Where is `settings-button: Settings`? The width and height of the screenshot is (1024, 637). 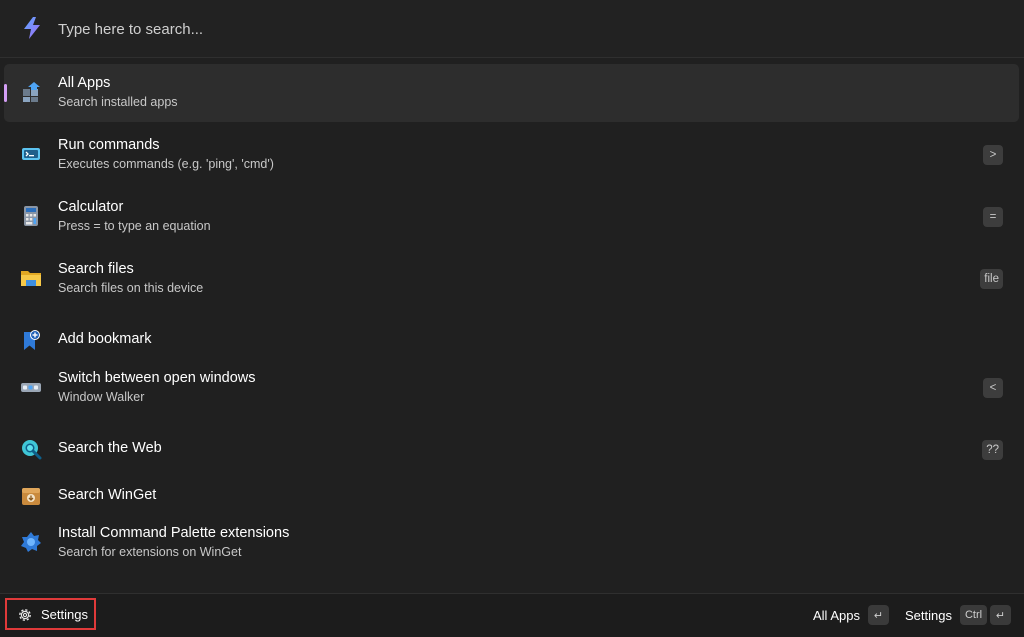
settings-button: Settings is located at coordinates (50, 614).